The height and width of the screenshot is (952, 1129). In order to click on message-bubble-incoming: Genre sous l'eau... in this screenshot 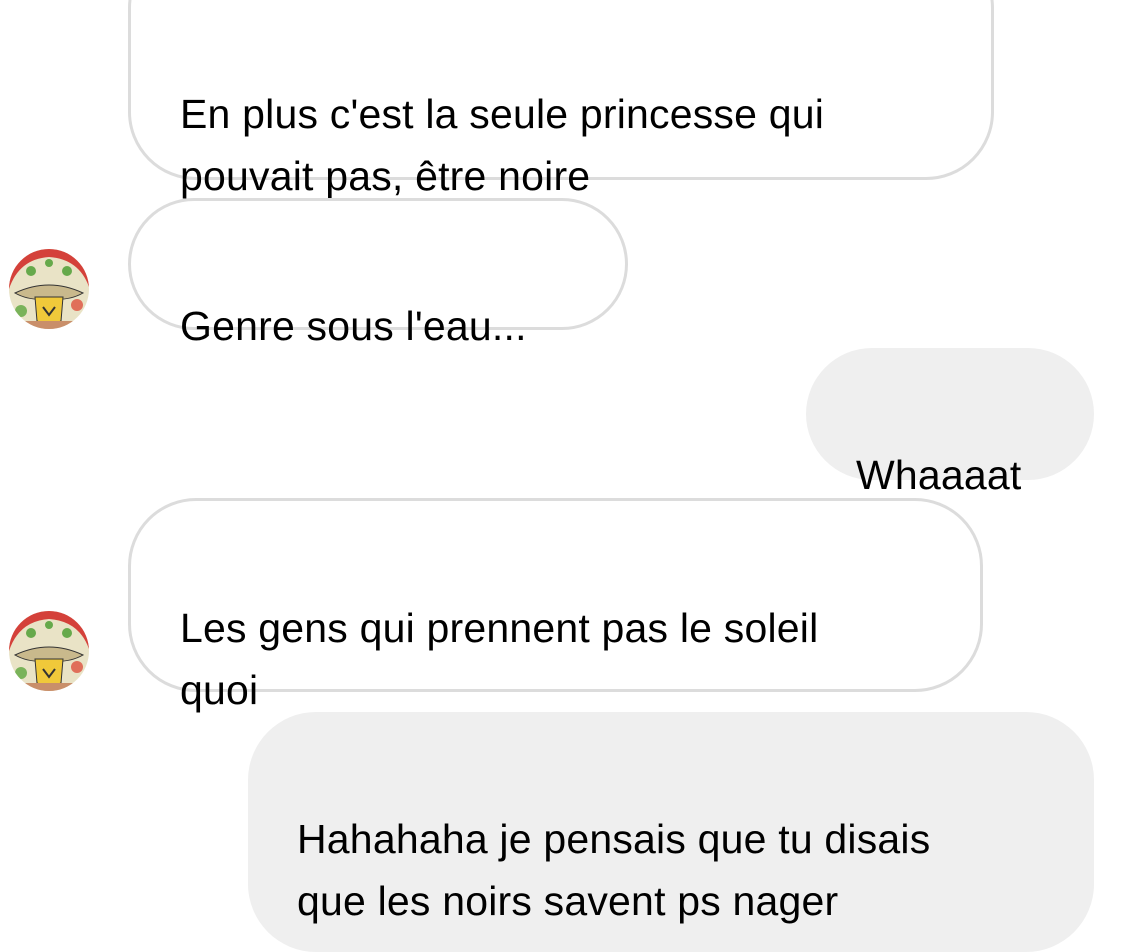, I will do `click(378, 273)`.